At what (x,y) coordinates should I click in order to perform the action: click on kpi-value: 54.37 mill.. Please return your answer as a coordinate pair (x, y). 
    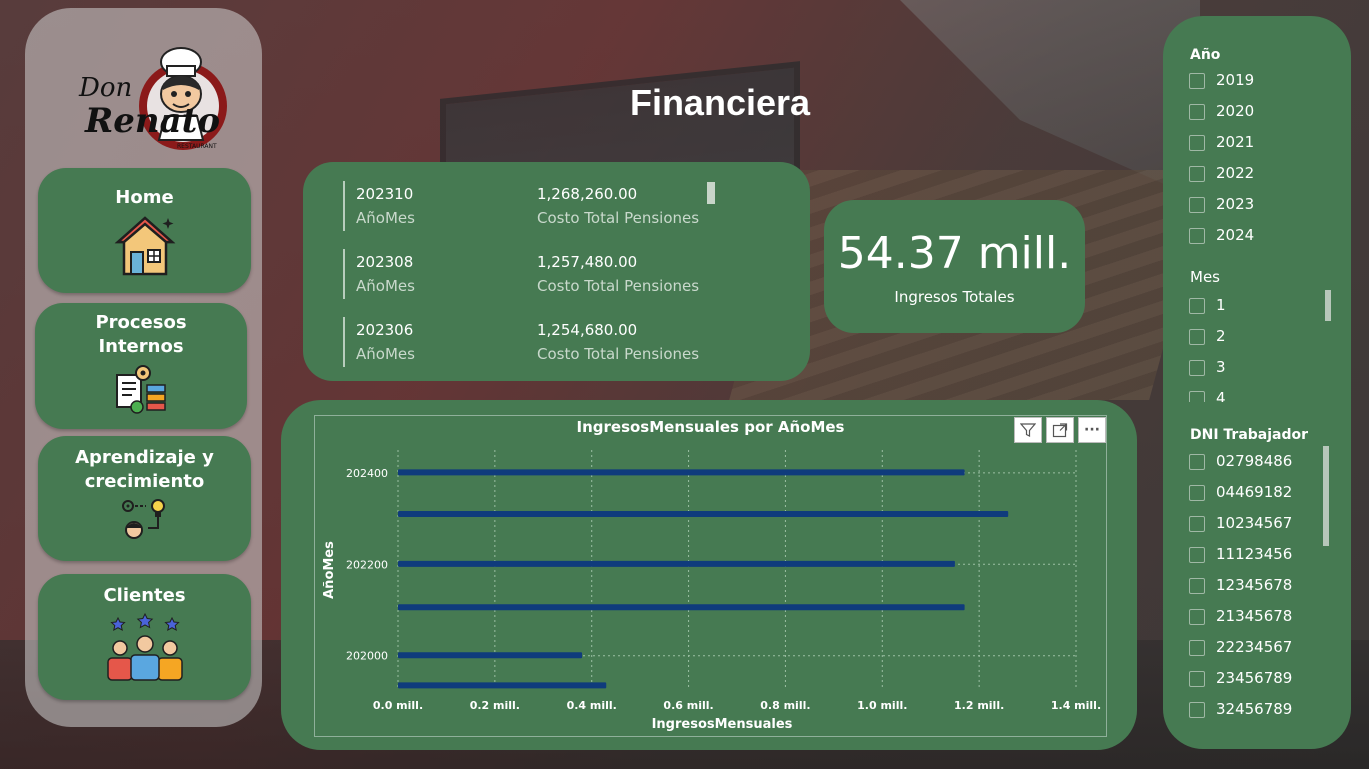
    Looking at the image, I should click on (954, 253).